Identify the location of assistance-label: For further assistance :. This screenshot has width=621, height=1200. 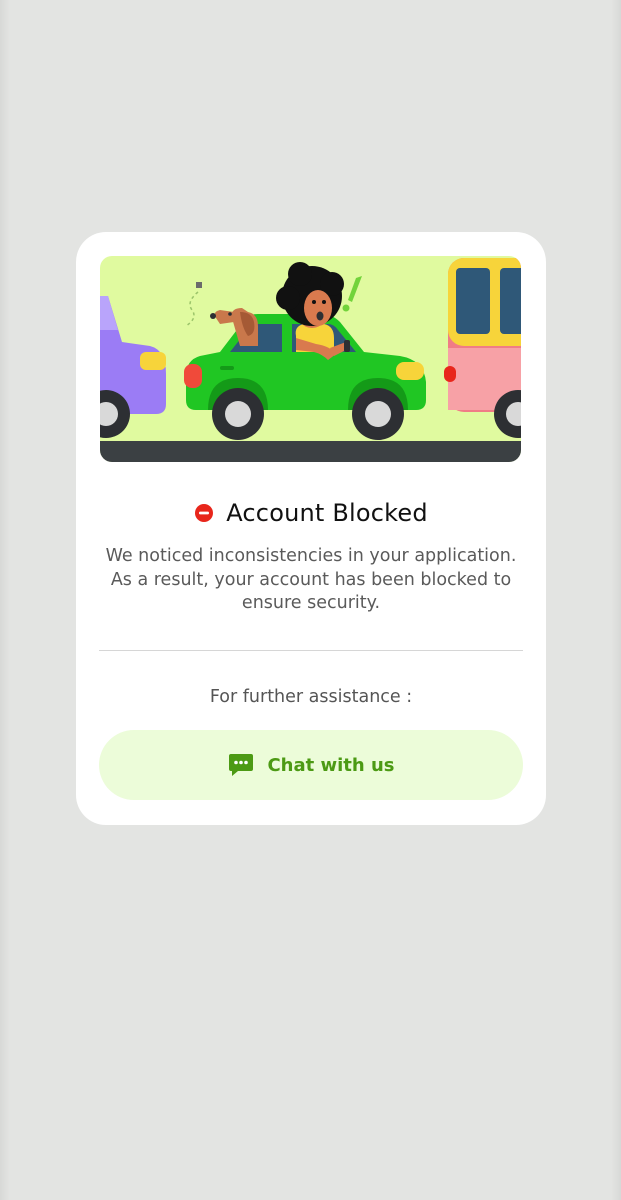
(311, 697).